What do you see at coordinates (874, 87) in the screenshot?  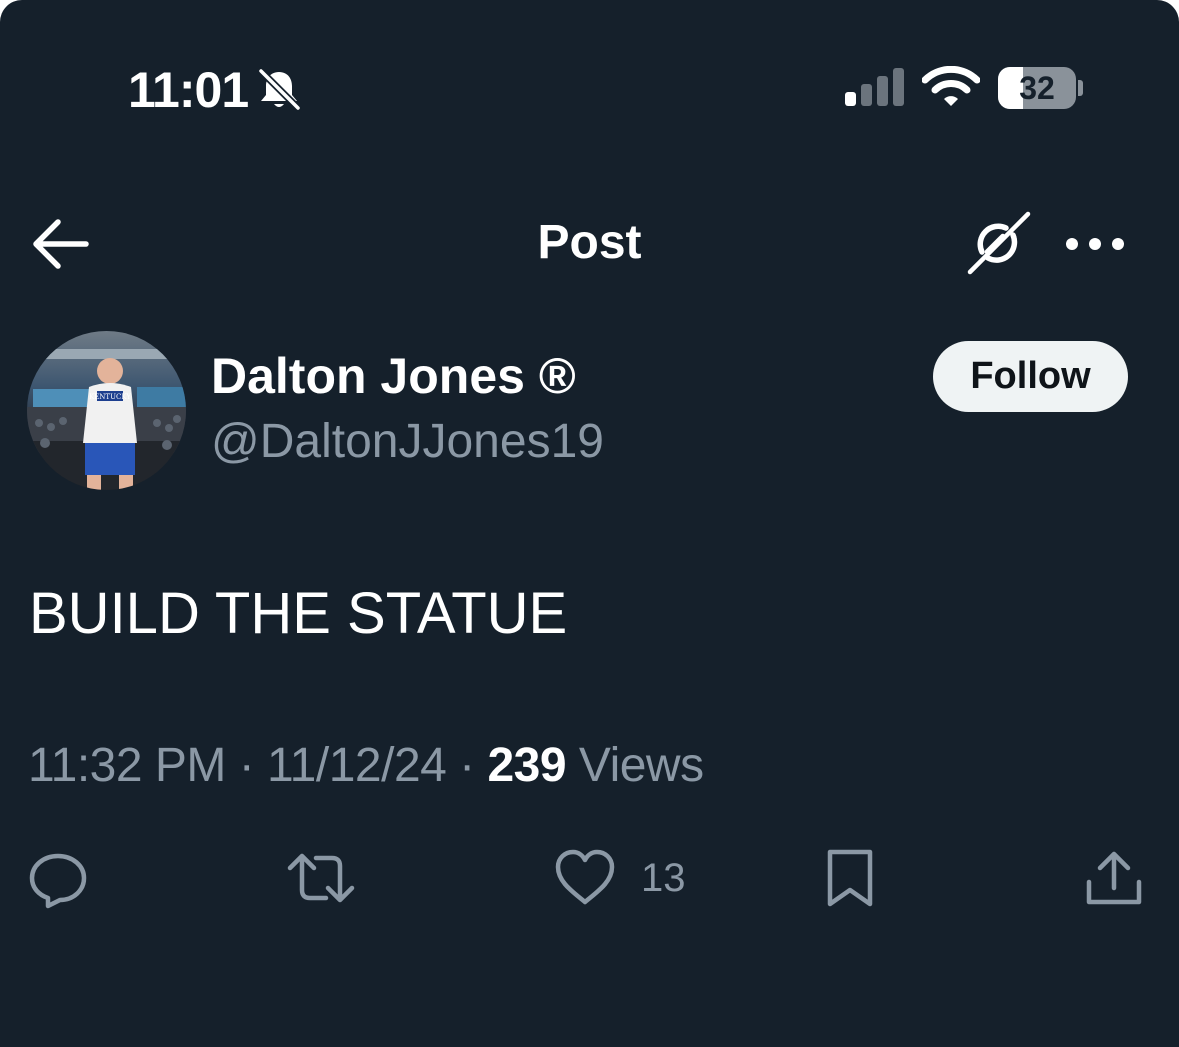 I see `cellular-signal-icon` at bounding box center [874, 87].